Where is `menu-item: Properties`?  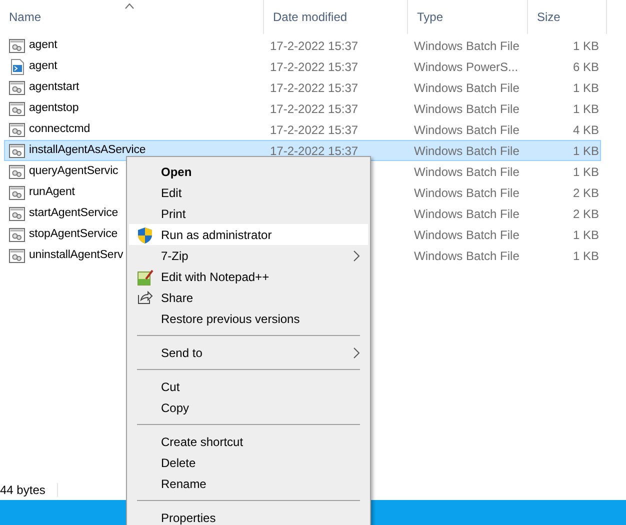
menu-item: Properties is located at coordinates (248, 516).